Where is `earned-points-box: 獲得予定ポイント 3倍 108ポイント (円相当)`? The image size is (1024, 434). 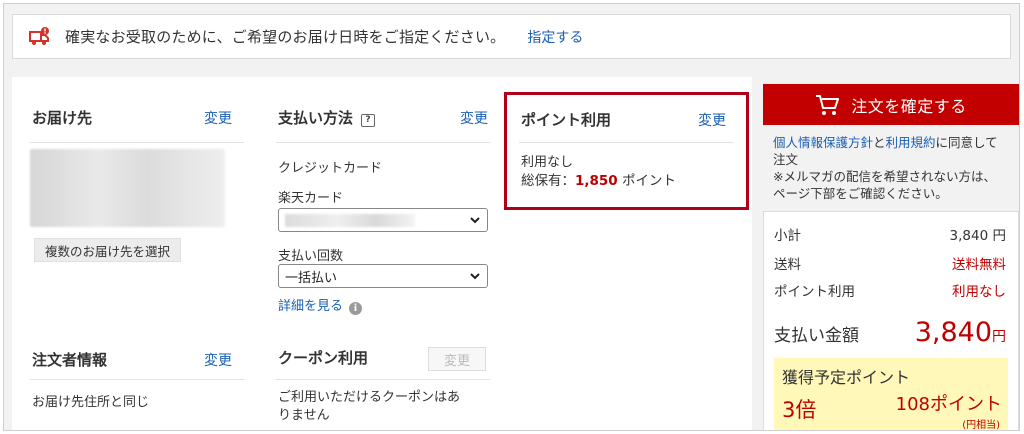
earned-points-box: 獲得予定ポイント 3倍 108ポイント (円相当) is located at coordinates (891, 394).